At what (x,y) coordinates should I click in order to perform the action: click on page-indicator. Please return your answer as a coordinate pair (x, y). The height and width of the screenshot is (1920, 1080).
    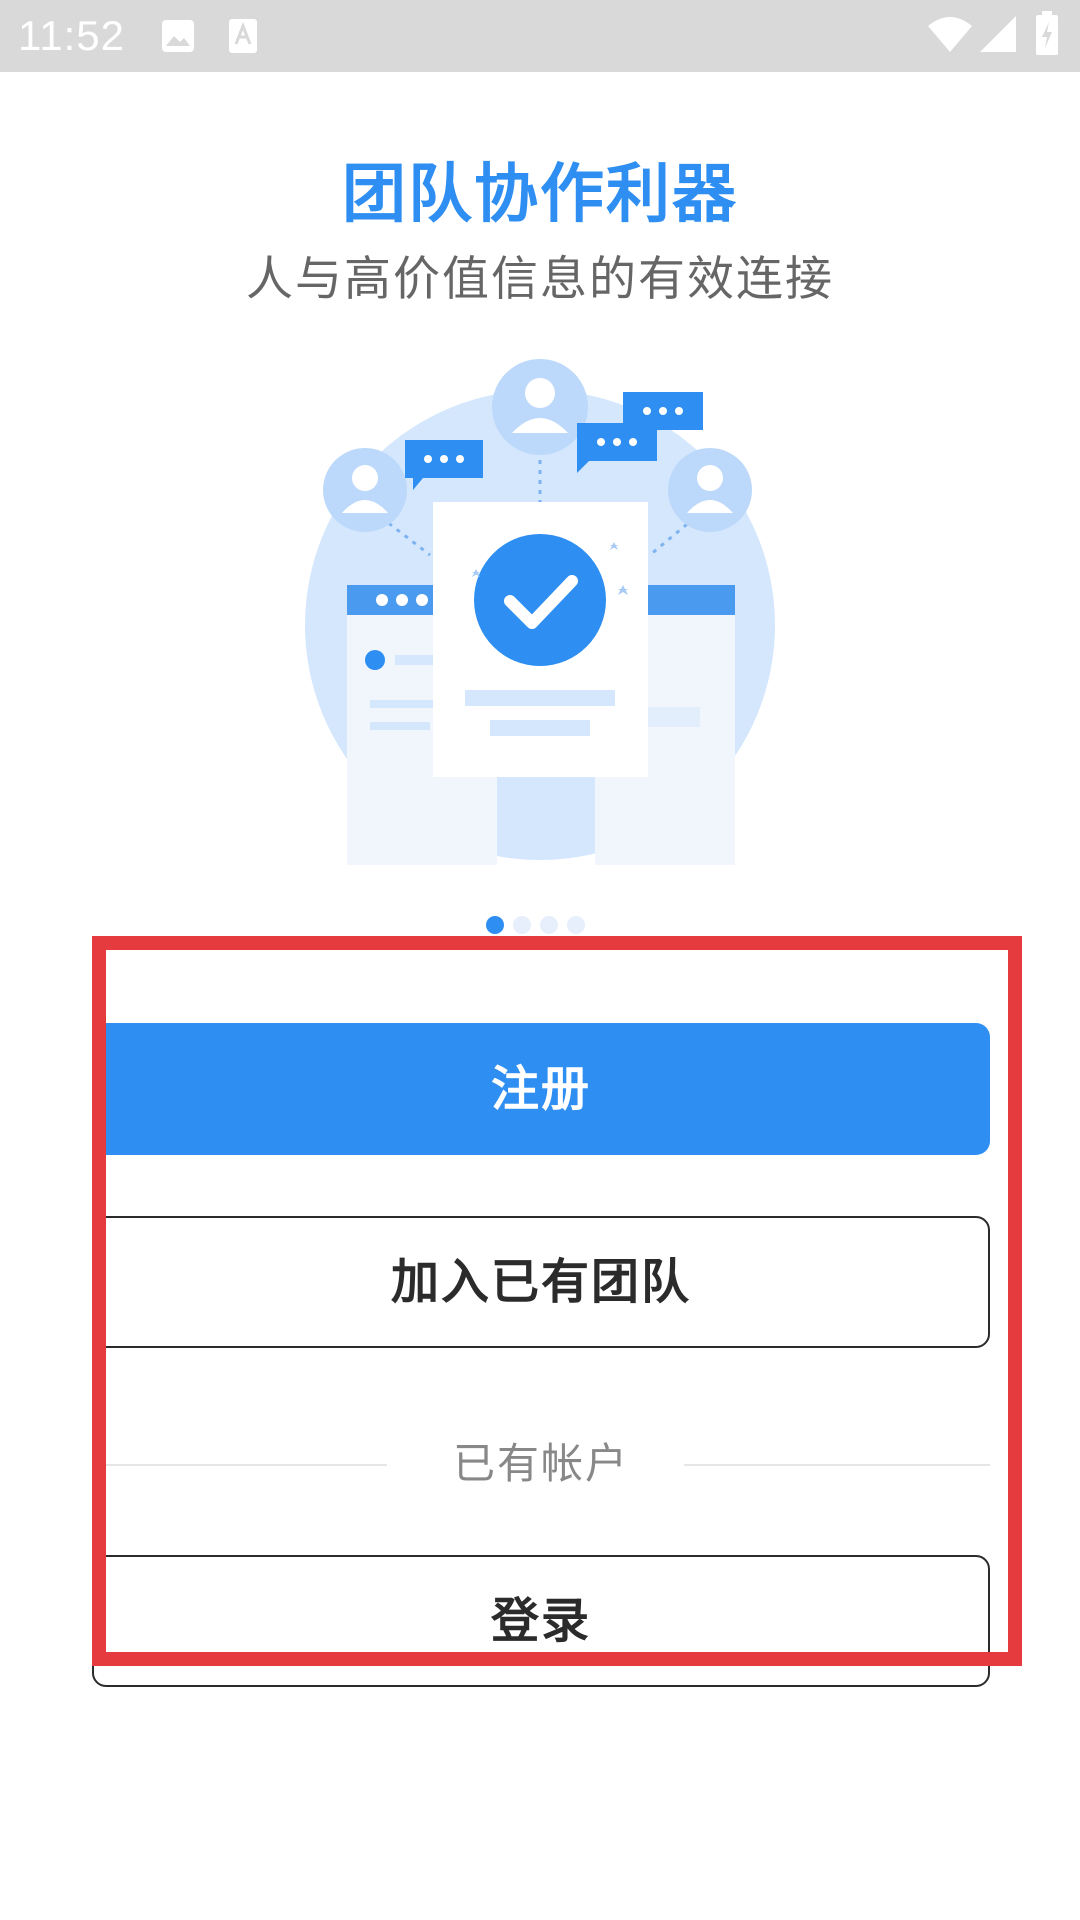
    Looking at the image, I should click on (540, 925).